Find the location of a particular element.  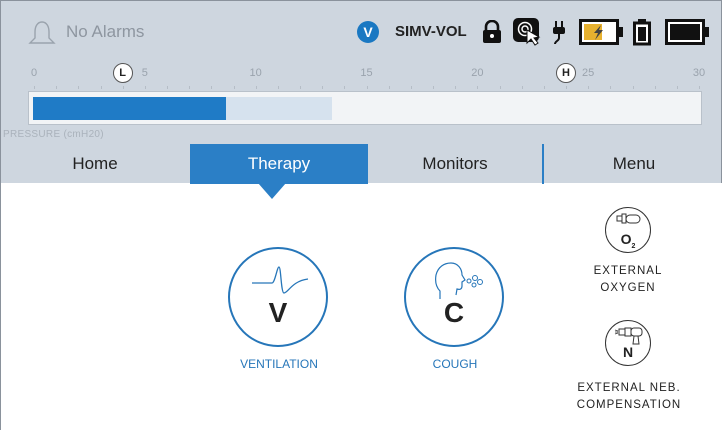

scale-tick-label: 25 is located at coordinates (588, 73).